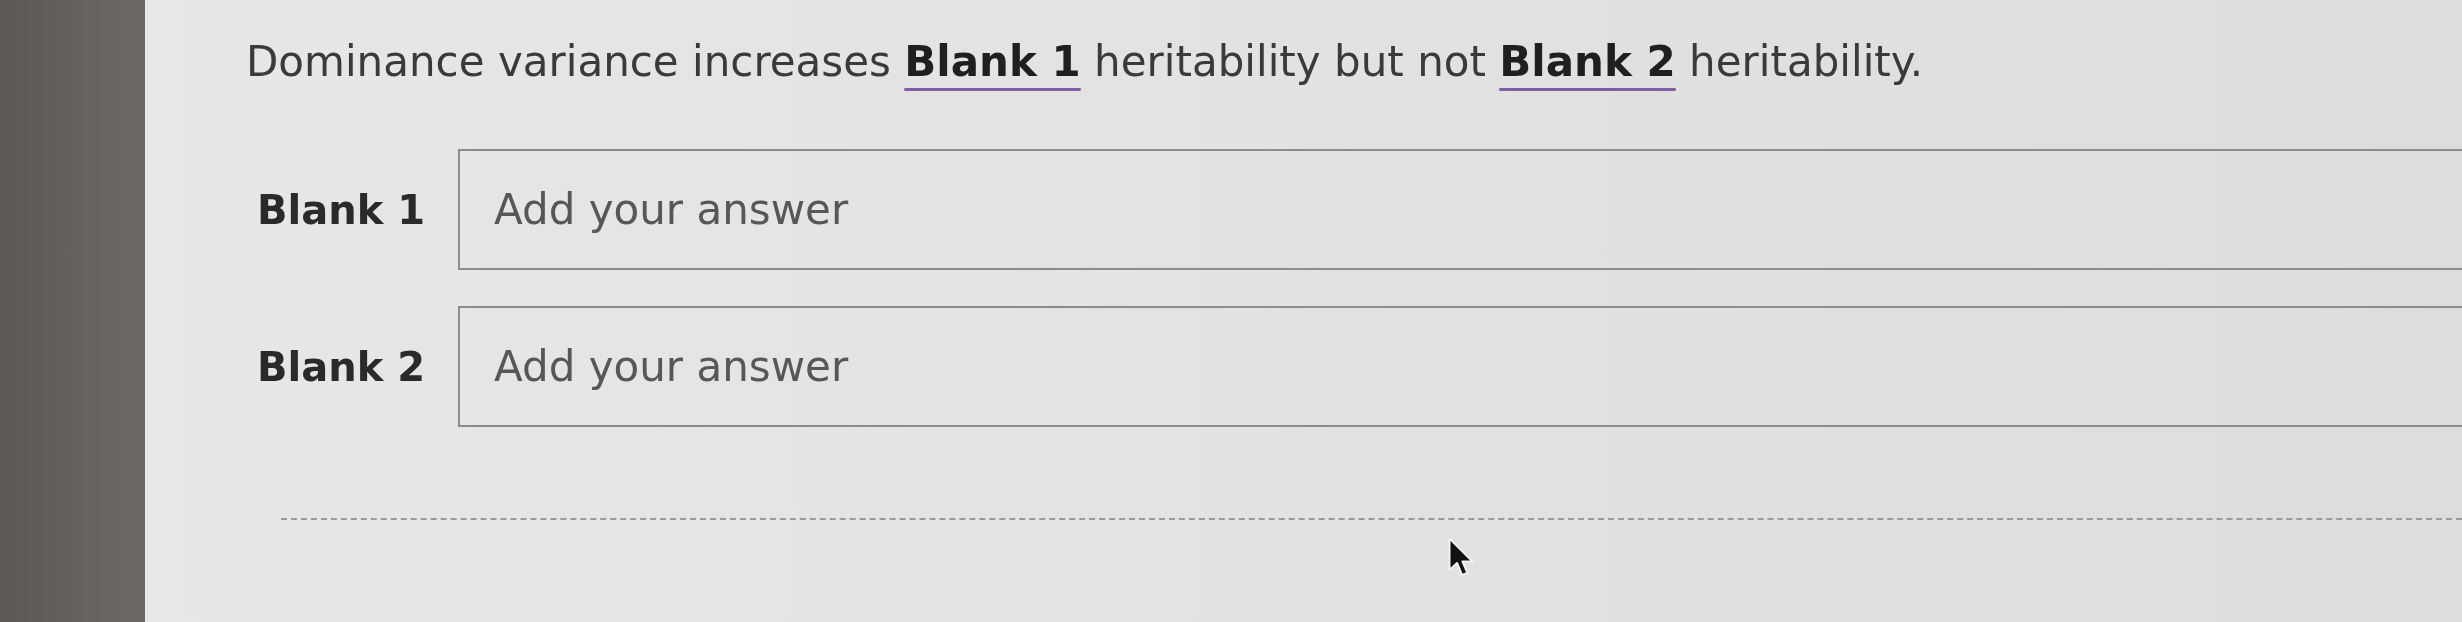  I want to click on question-text: Dominance variance increases Blank 1 heritability but not Blank 2 heritability., so click(1085, 62).